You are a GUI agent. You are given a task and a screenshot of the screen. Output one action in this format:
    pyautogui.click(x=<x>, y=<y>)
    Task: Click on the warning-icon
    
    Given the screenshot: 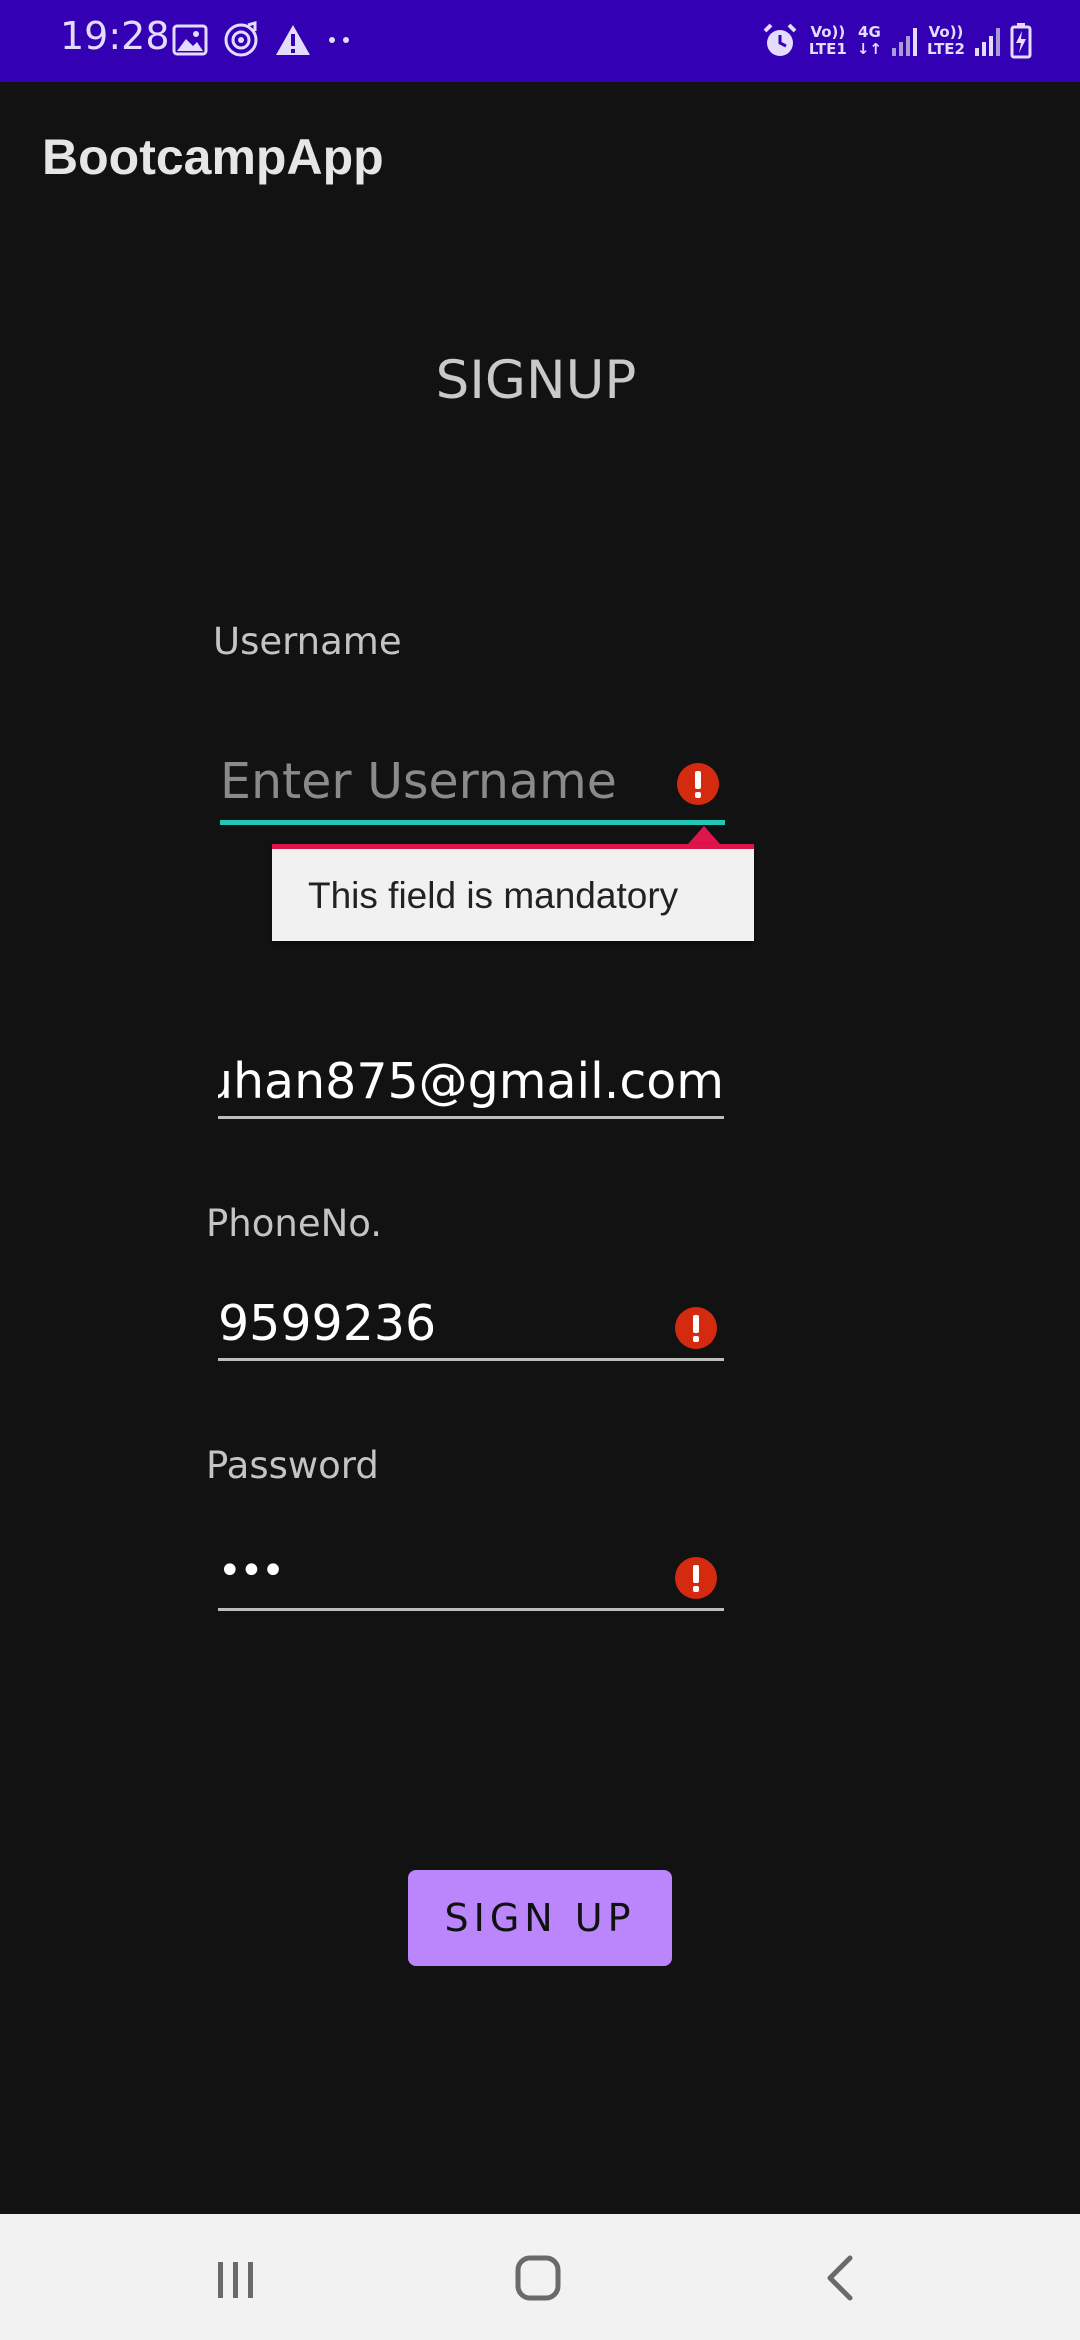 What is the action you would take?
    pyautogui.click(x=293, y=40)
    